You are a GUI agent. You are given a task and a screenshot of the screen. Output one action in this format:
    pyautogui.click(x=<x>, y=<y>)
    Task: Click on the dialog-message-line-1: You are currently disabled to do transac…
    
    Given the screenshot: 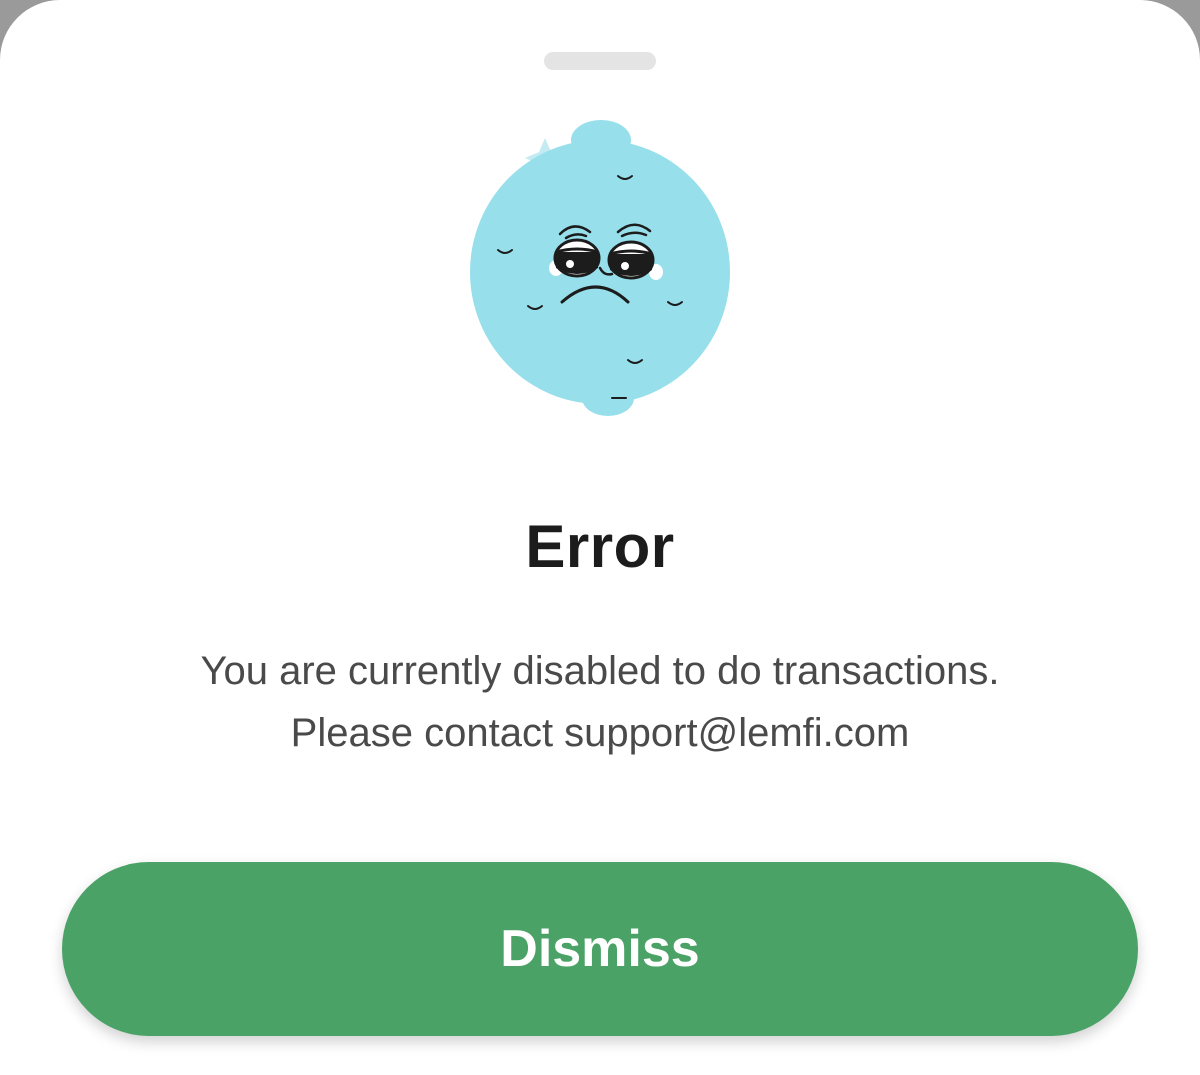 What is the action you would take?
    pyautogui.click(x=600, y=671)
    